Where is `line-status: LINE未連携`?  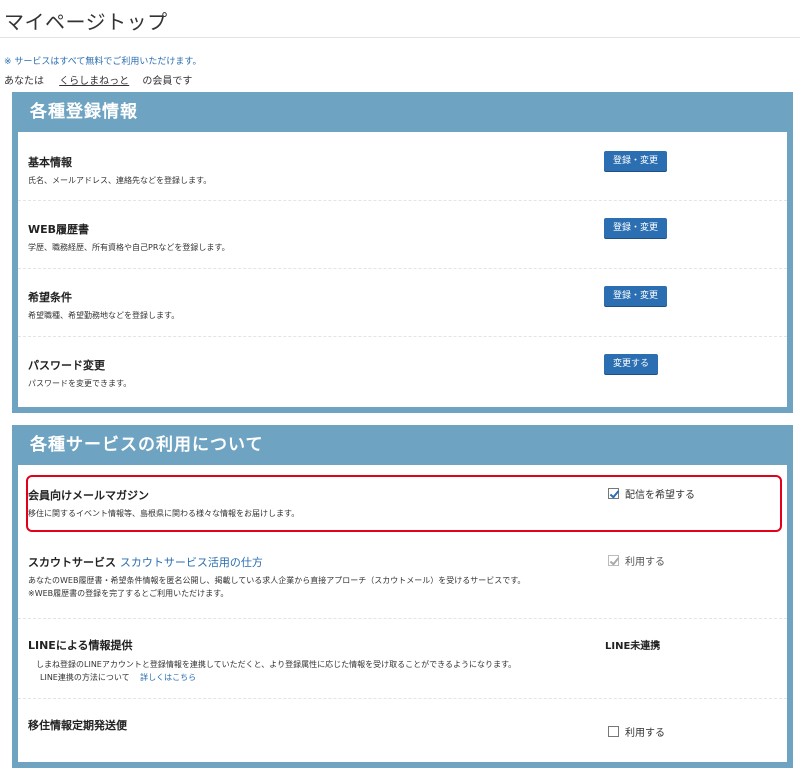 line-status: LINE未連携 is located at coordinates (633, 646).